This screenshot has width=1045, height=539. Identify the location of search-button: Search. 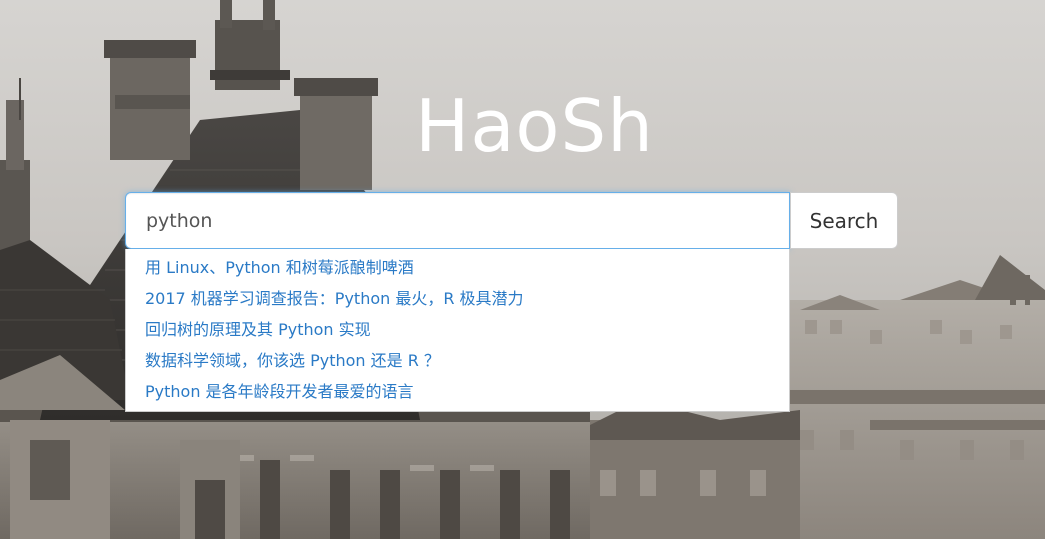
(844, 220).